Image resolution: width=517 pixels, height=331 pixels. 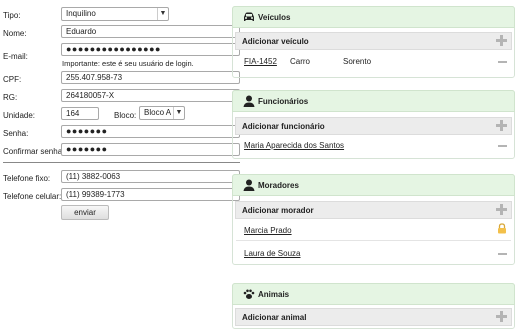 I want to click on telefone-fixo-field: (11) 3882-0063, so click(x=150, y=176).